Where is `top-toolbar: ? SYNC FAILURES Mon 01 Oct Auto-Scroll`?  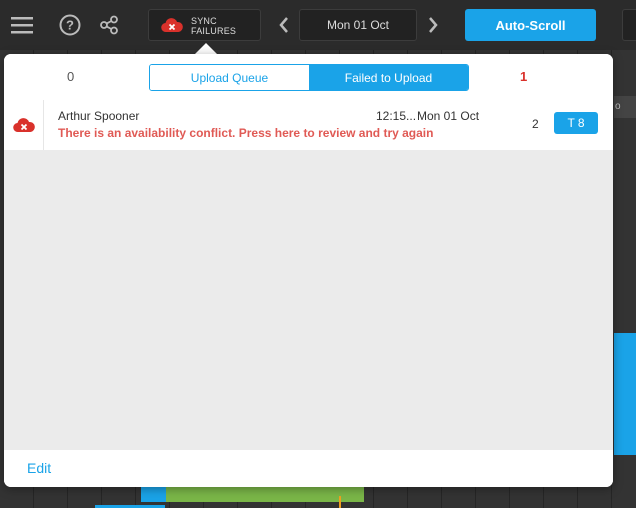
top-toolbar: ? SYNC FAILURES Mon 01 Oct Auto-Scroll is located at coordinates (318, 25).